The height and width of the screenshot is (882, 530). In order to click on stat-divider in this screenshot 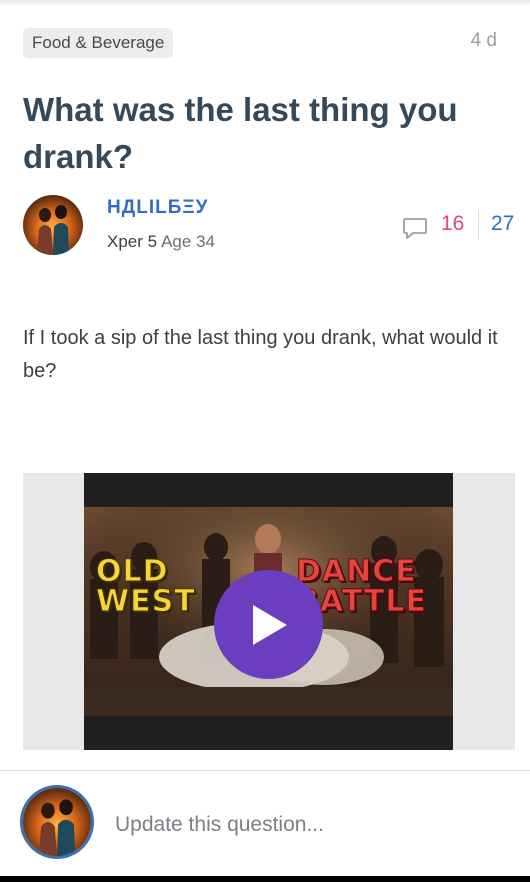, I will do `click(478, 224)`.